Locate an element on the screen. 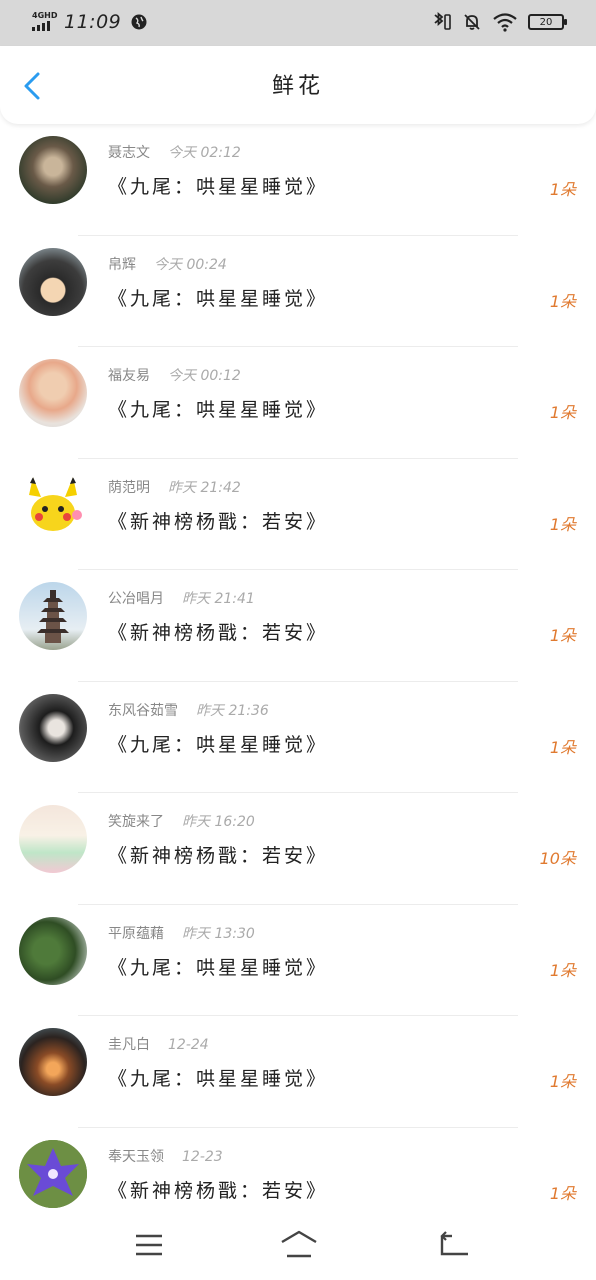 The width and height of the screenshot is (596, 1280). battery-icon: 20 is located at coordinates (547, 22).